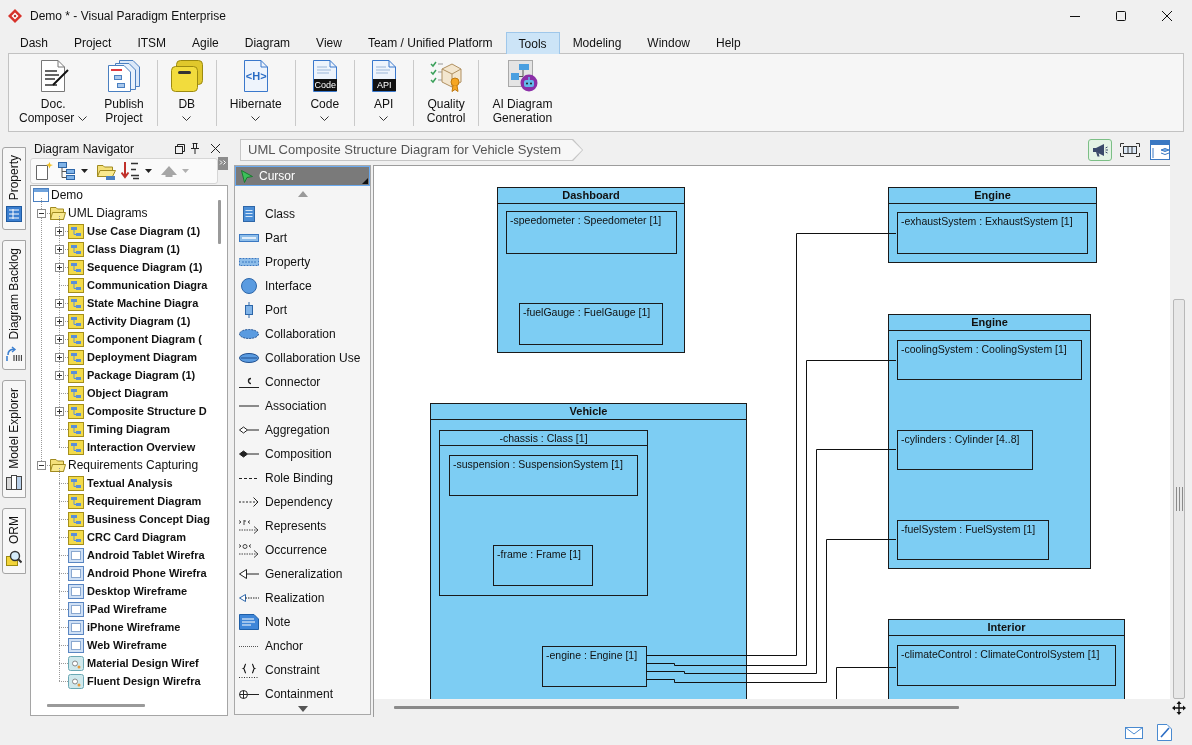 This screenshot has height=745, width=1192. What do you see at coordinates (302, 262) in the screenshot?
I see `palette-item: Property` at bounding box center [302, 262].